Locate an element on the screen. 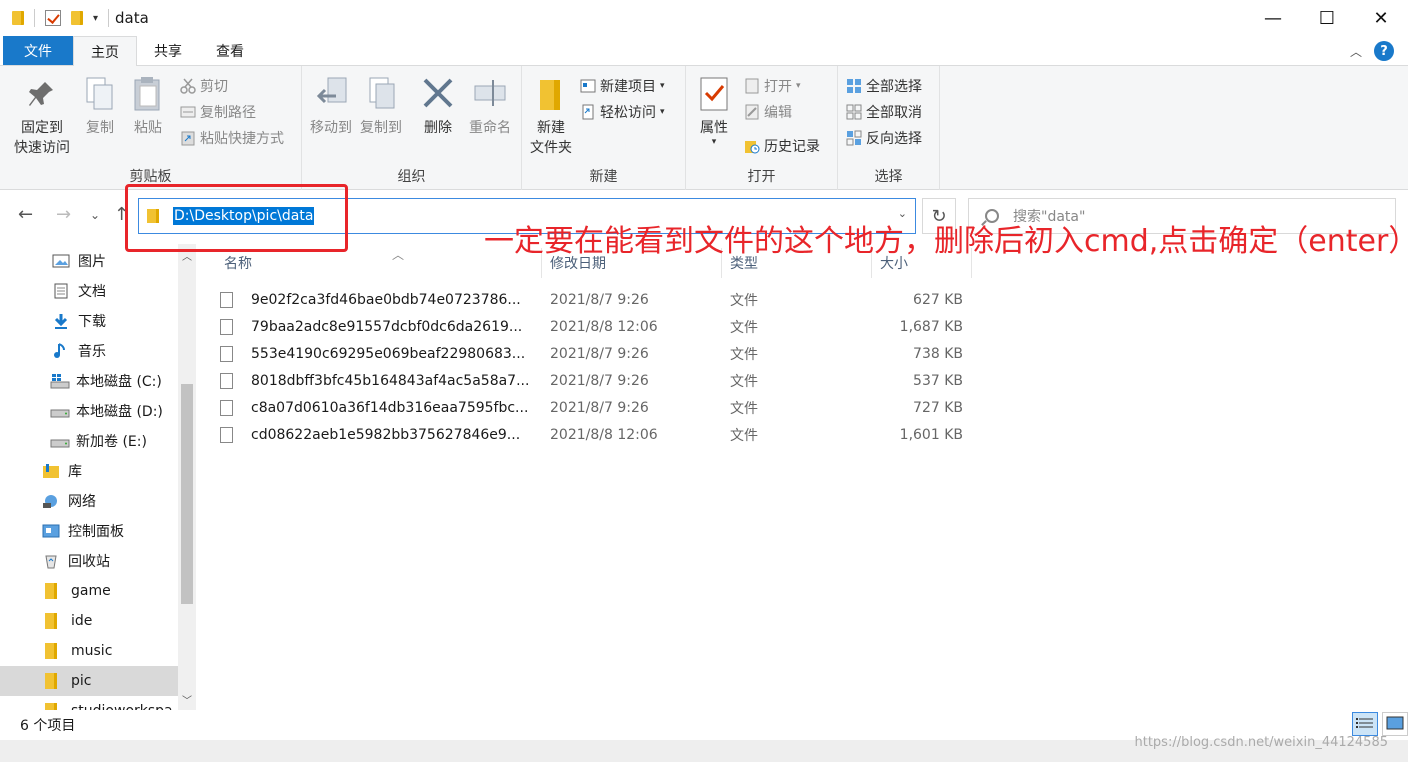 This screenshot has width=1408, height=762. large-icons-view-button is located at coordinates (1395, 724).